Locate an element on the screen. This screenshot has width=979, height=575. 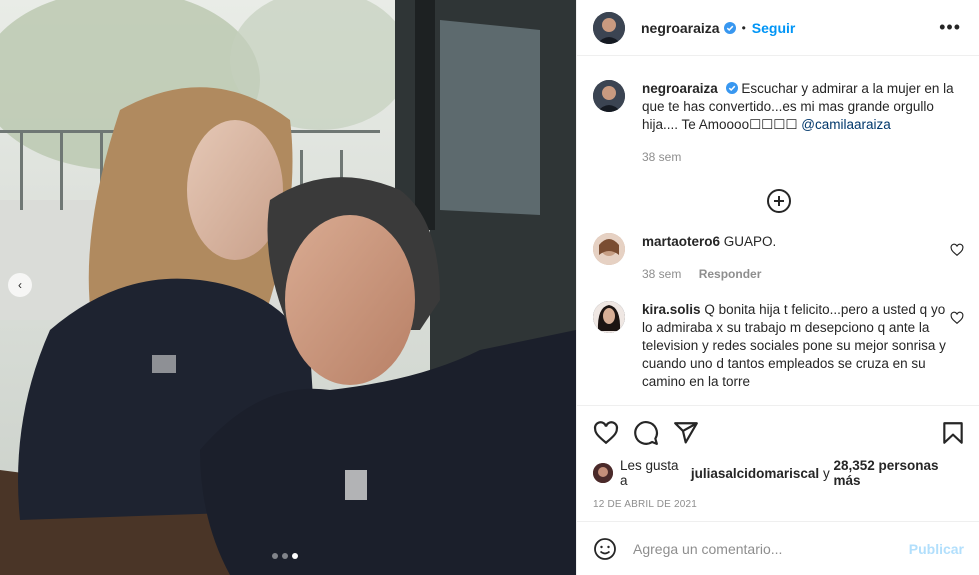
share-icon is located at coordinates (686, 433).